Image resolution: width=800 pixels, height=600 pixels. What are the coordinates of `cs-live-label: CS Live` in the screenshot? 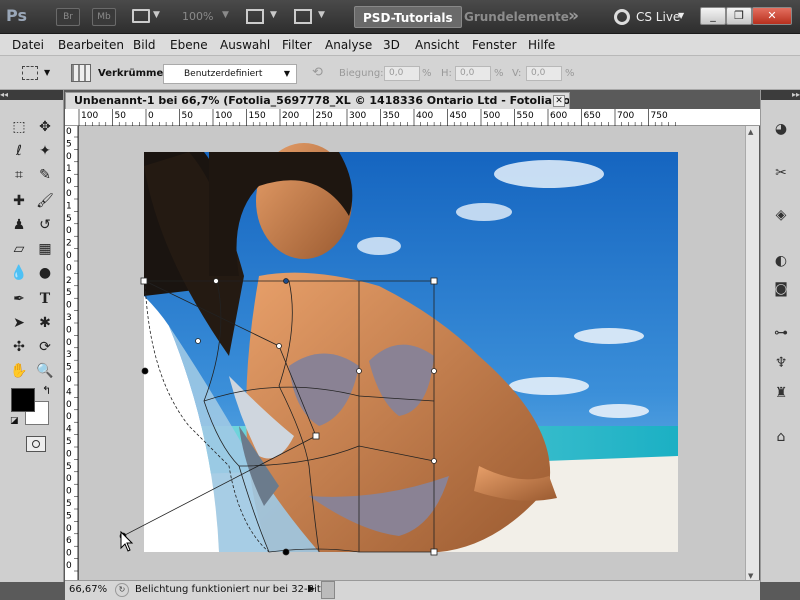 It's located at (658, 17).